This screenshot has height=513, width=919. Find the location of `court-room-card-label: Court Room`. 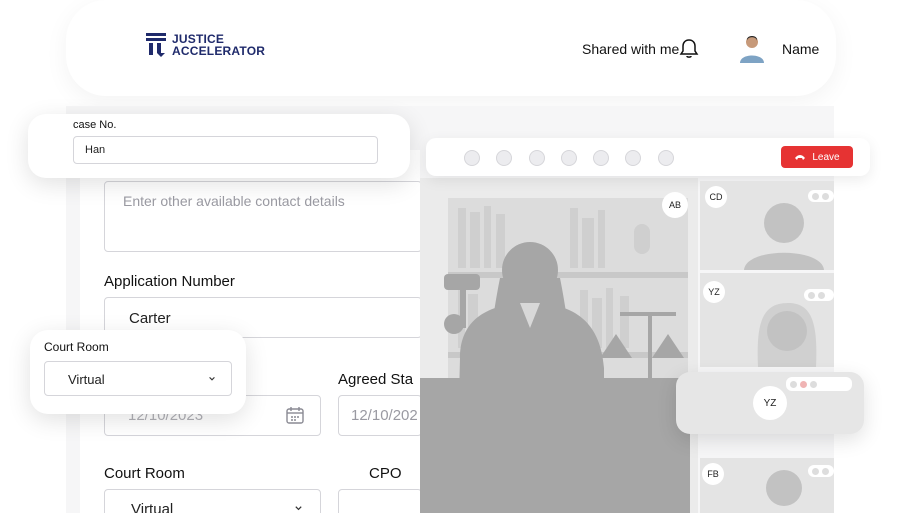

court-room-card-label: Court Room is located at coordinates (76, 347).